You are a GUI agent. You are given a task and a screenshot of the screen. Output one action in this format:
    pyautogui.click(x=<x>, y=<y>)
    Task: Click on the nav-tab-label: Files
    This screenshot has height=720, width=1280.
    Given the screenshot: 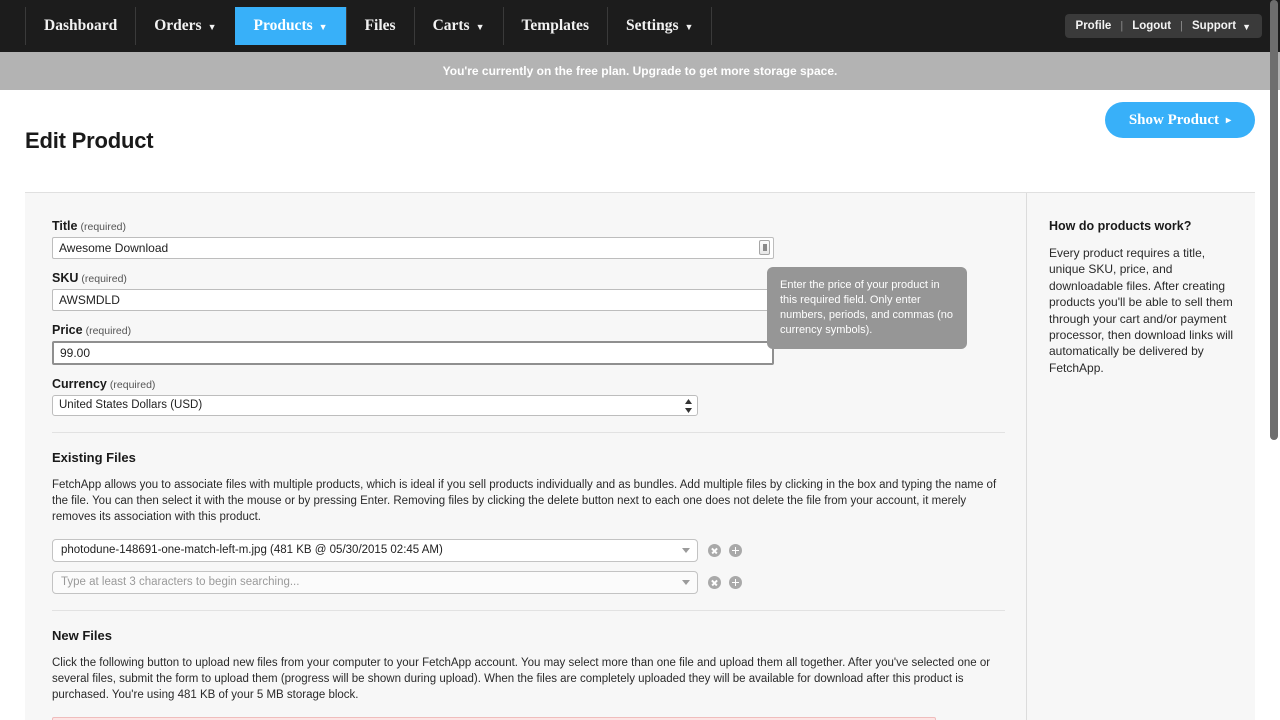 What is the action you would take?
    pyautogui.click(x=380, y=25)
    